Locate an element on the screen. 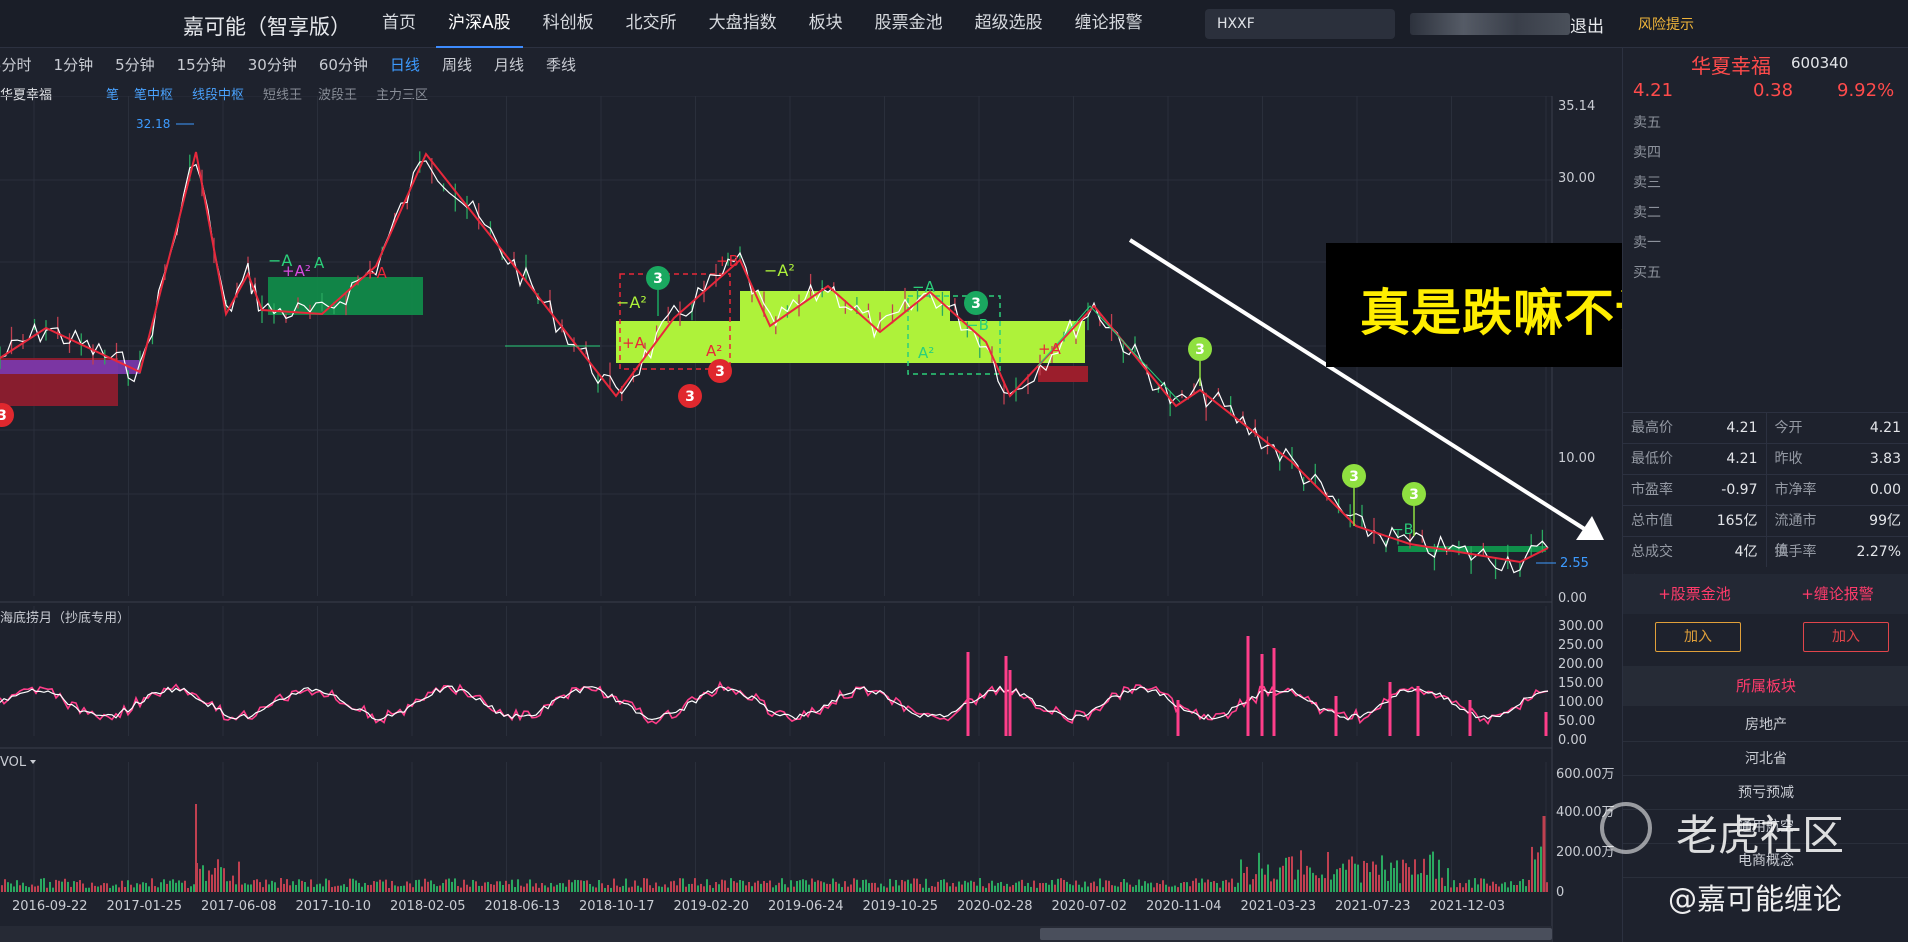  osc-axis-label: 150.00 is located at coordinates (1581, 683).